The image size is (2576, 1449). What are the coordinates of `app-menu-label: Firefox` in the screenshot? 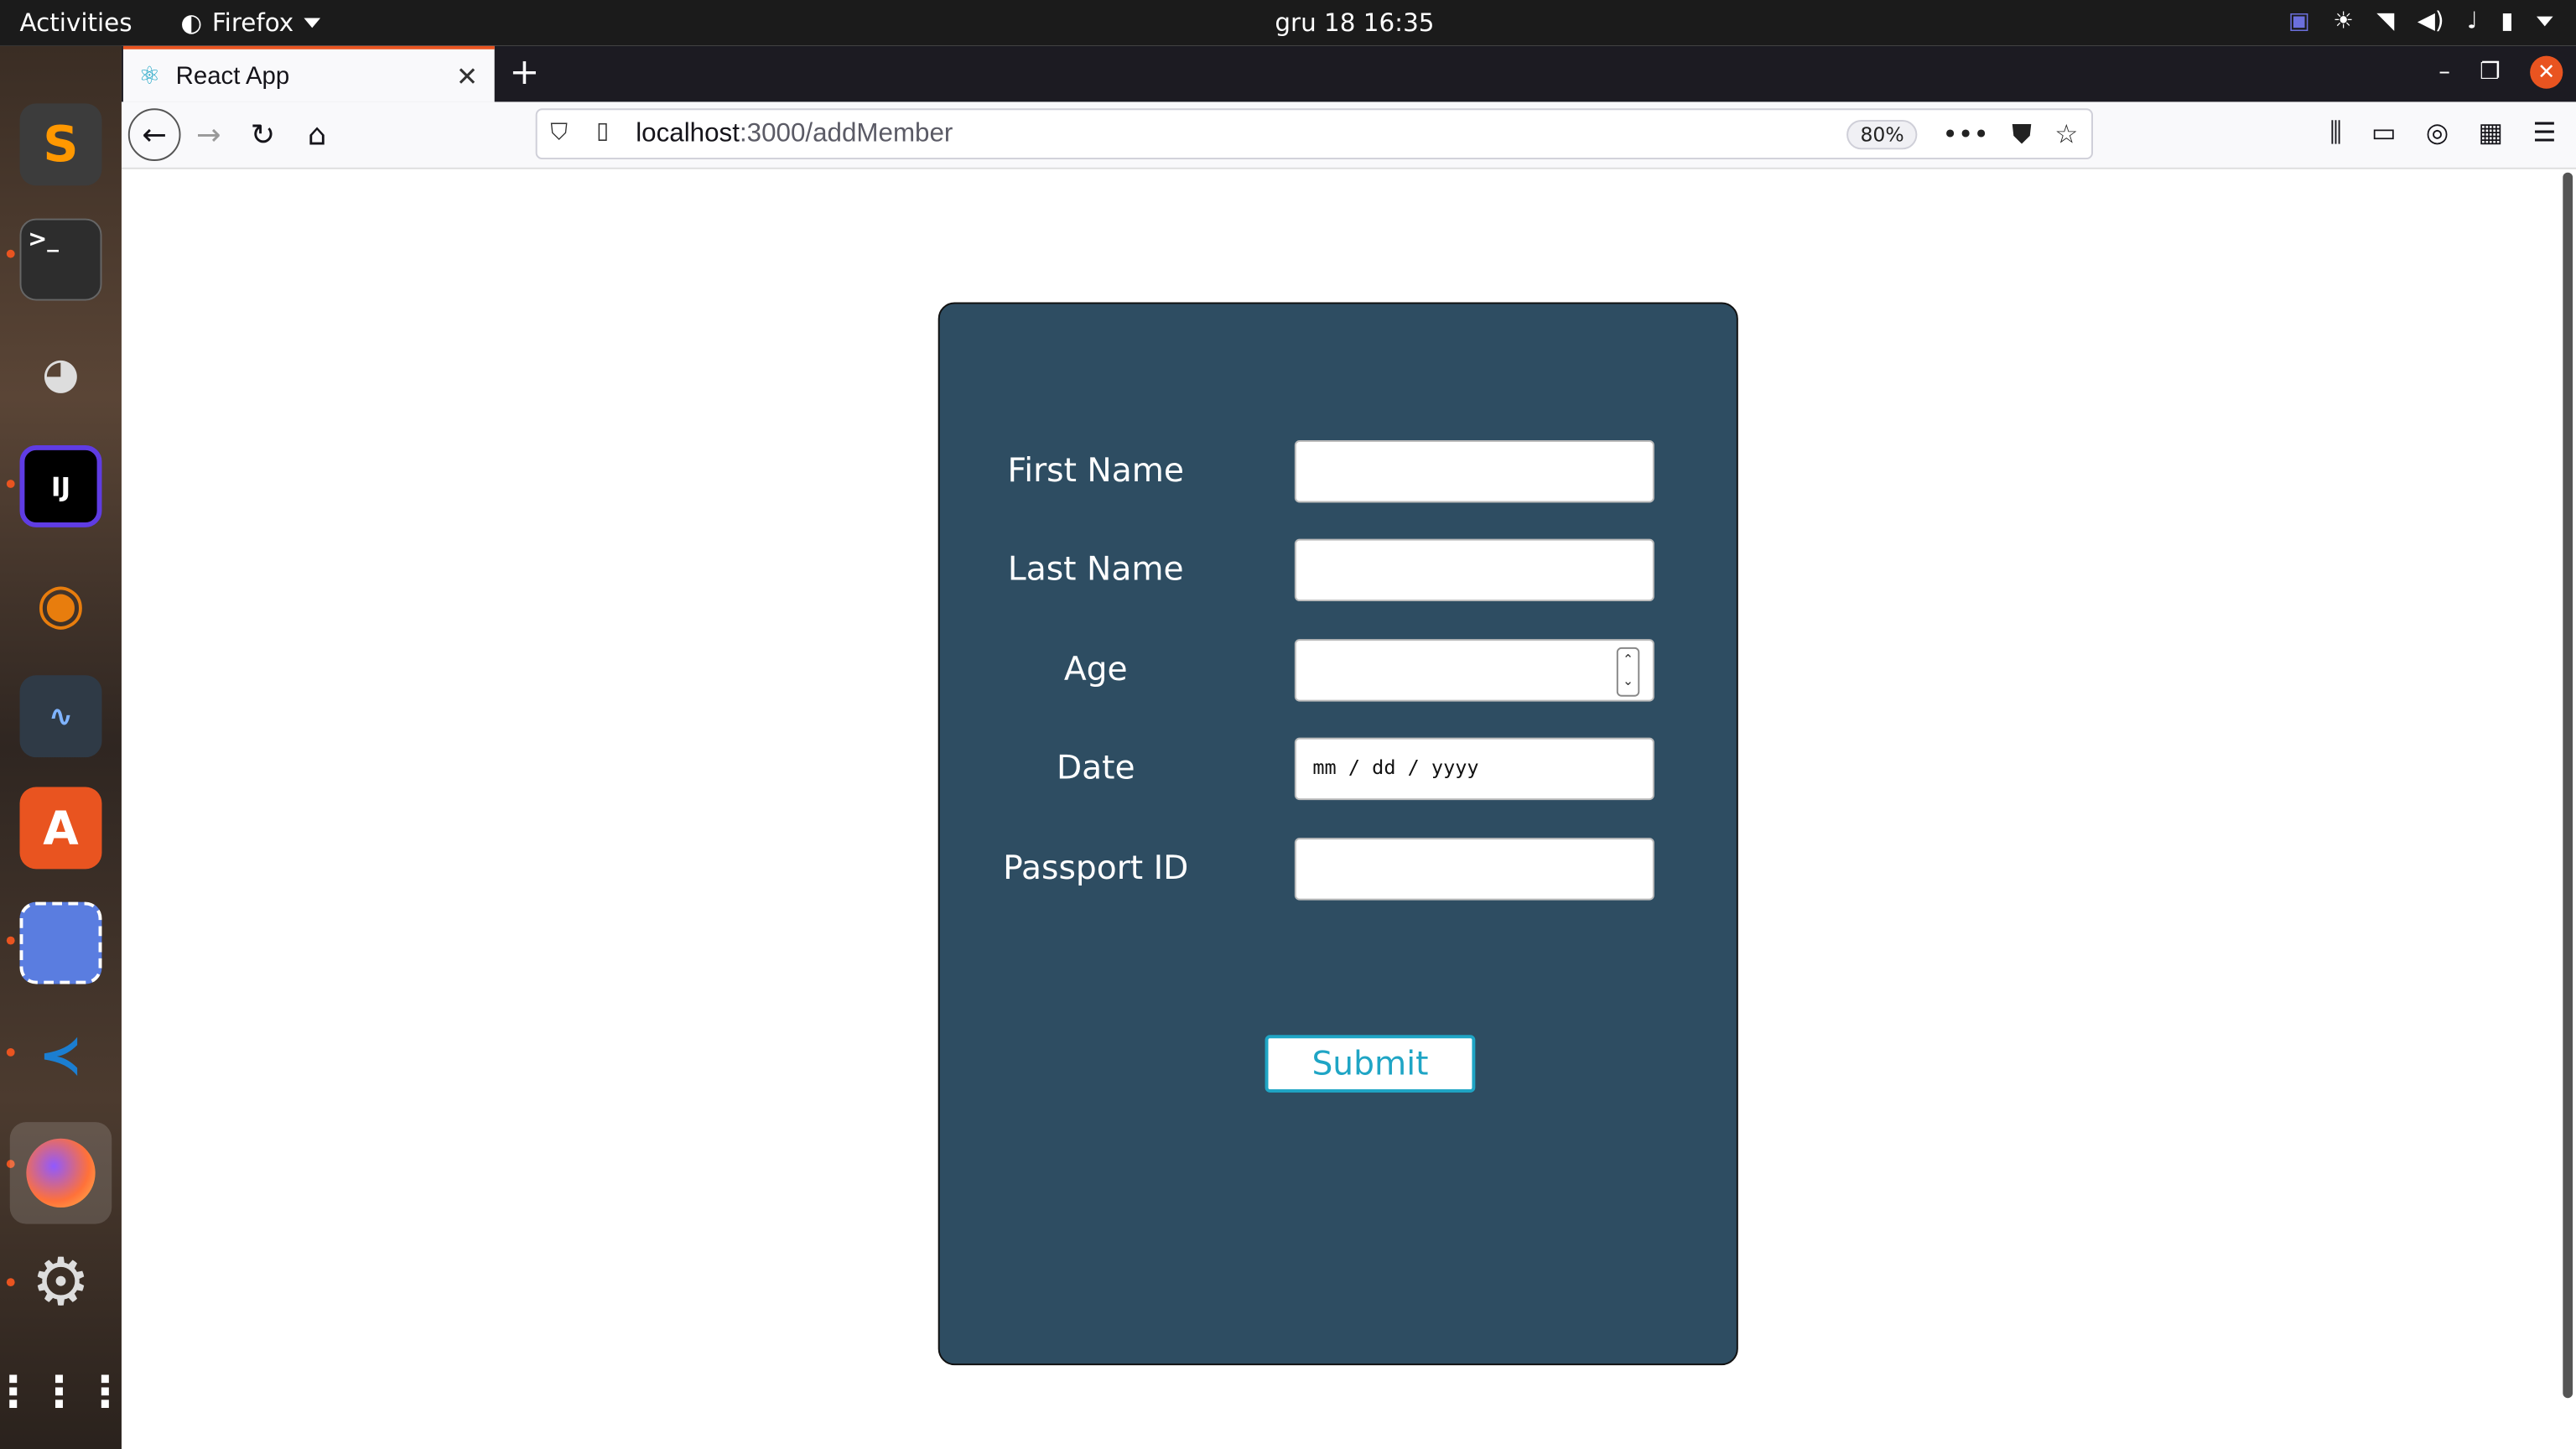 It's located at (252, 23).